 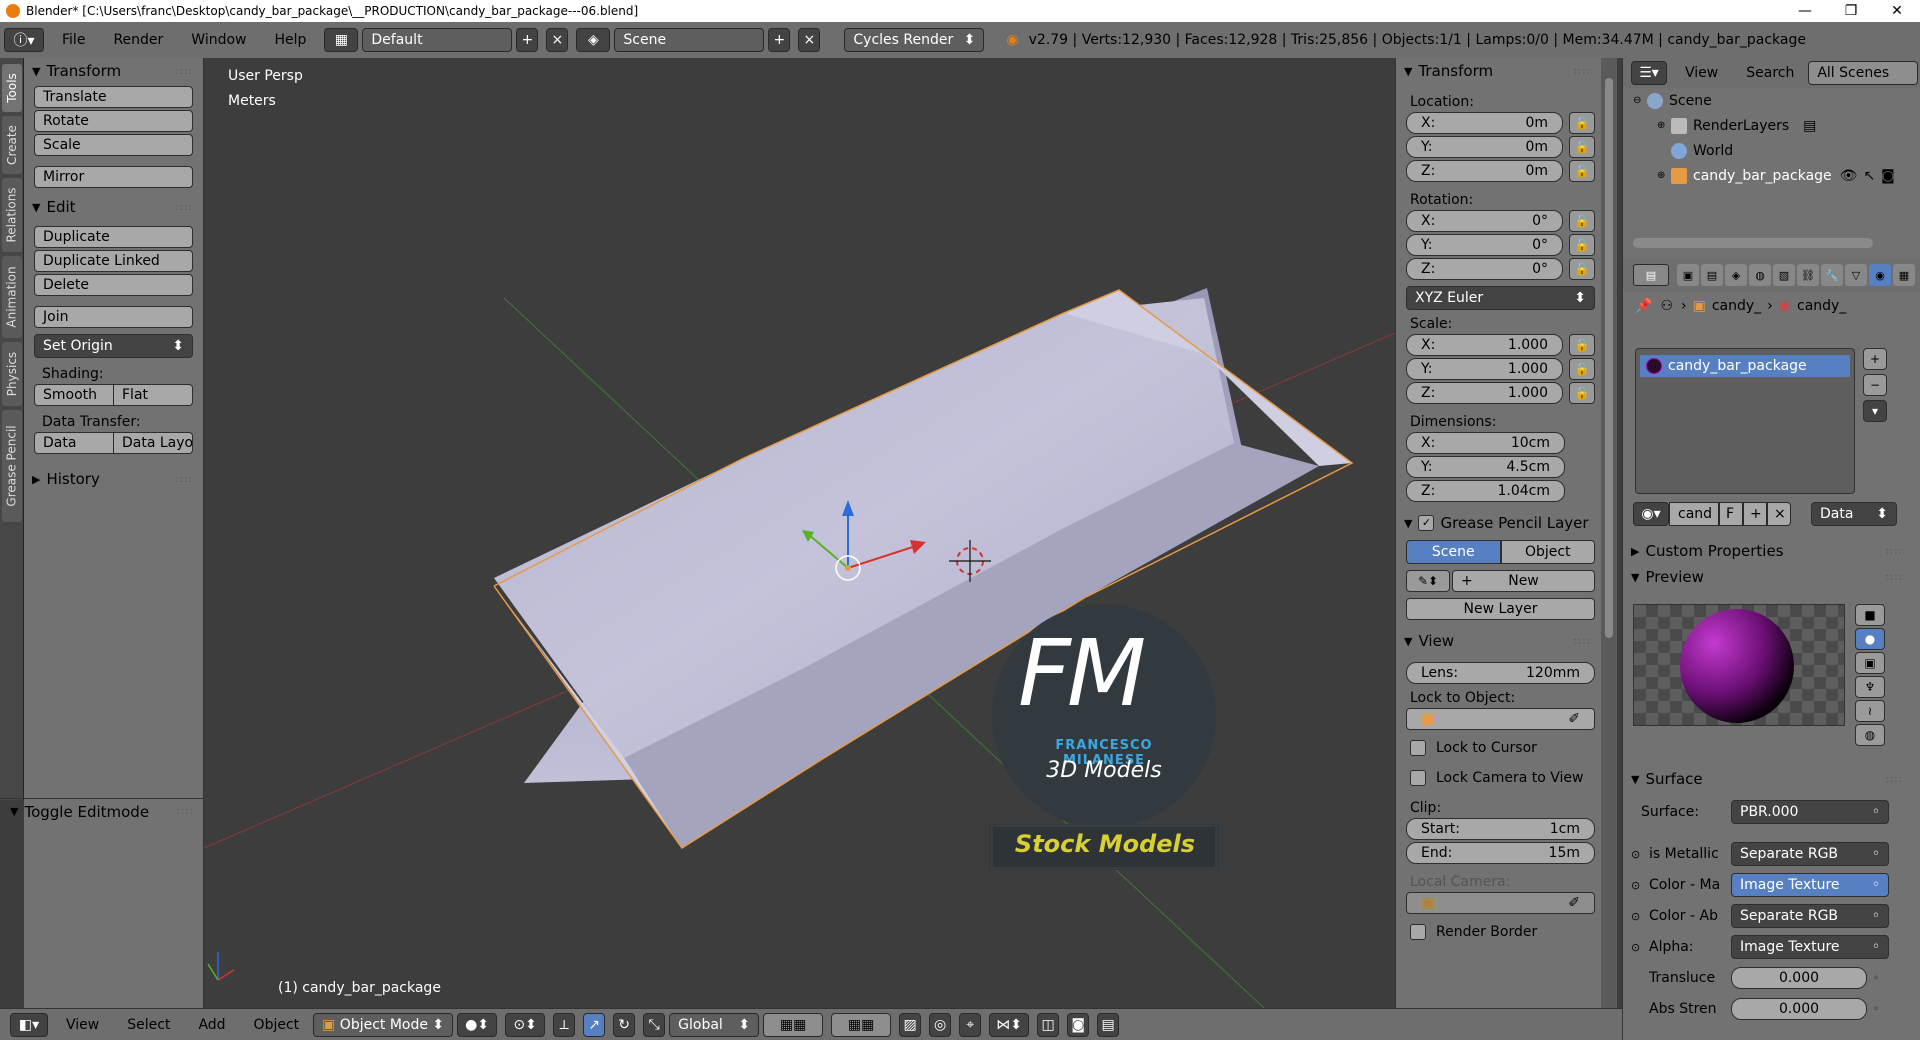 I want to click on join-button: Join, so click(x=113, y=317).